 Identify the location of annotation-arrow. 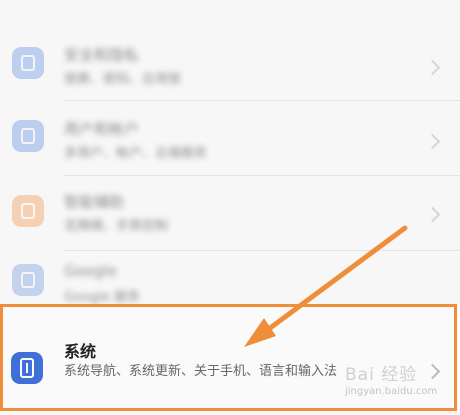
(326, 286).